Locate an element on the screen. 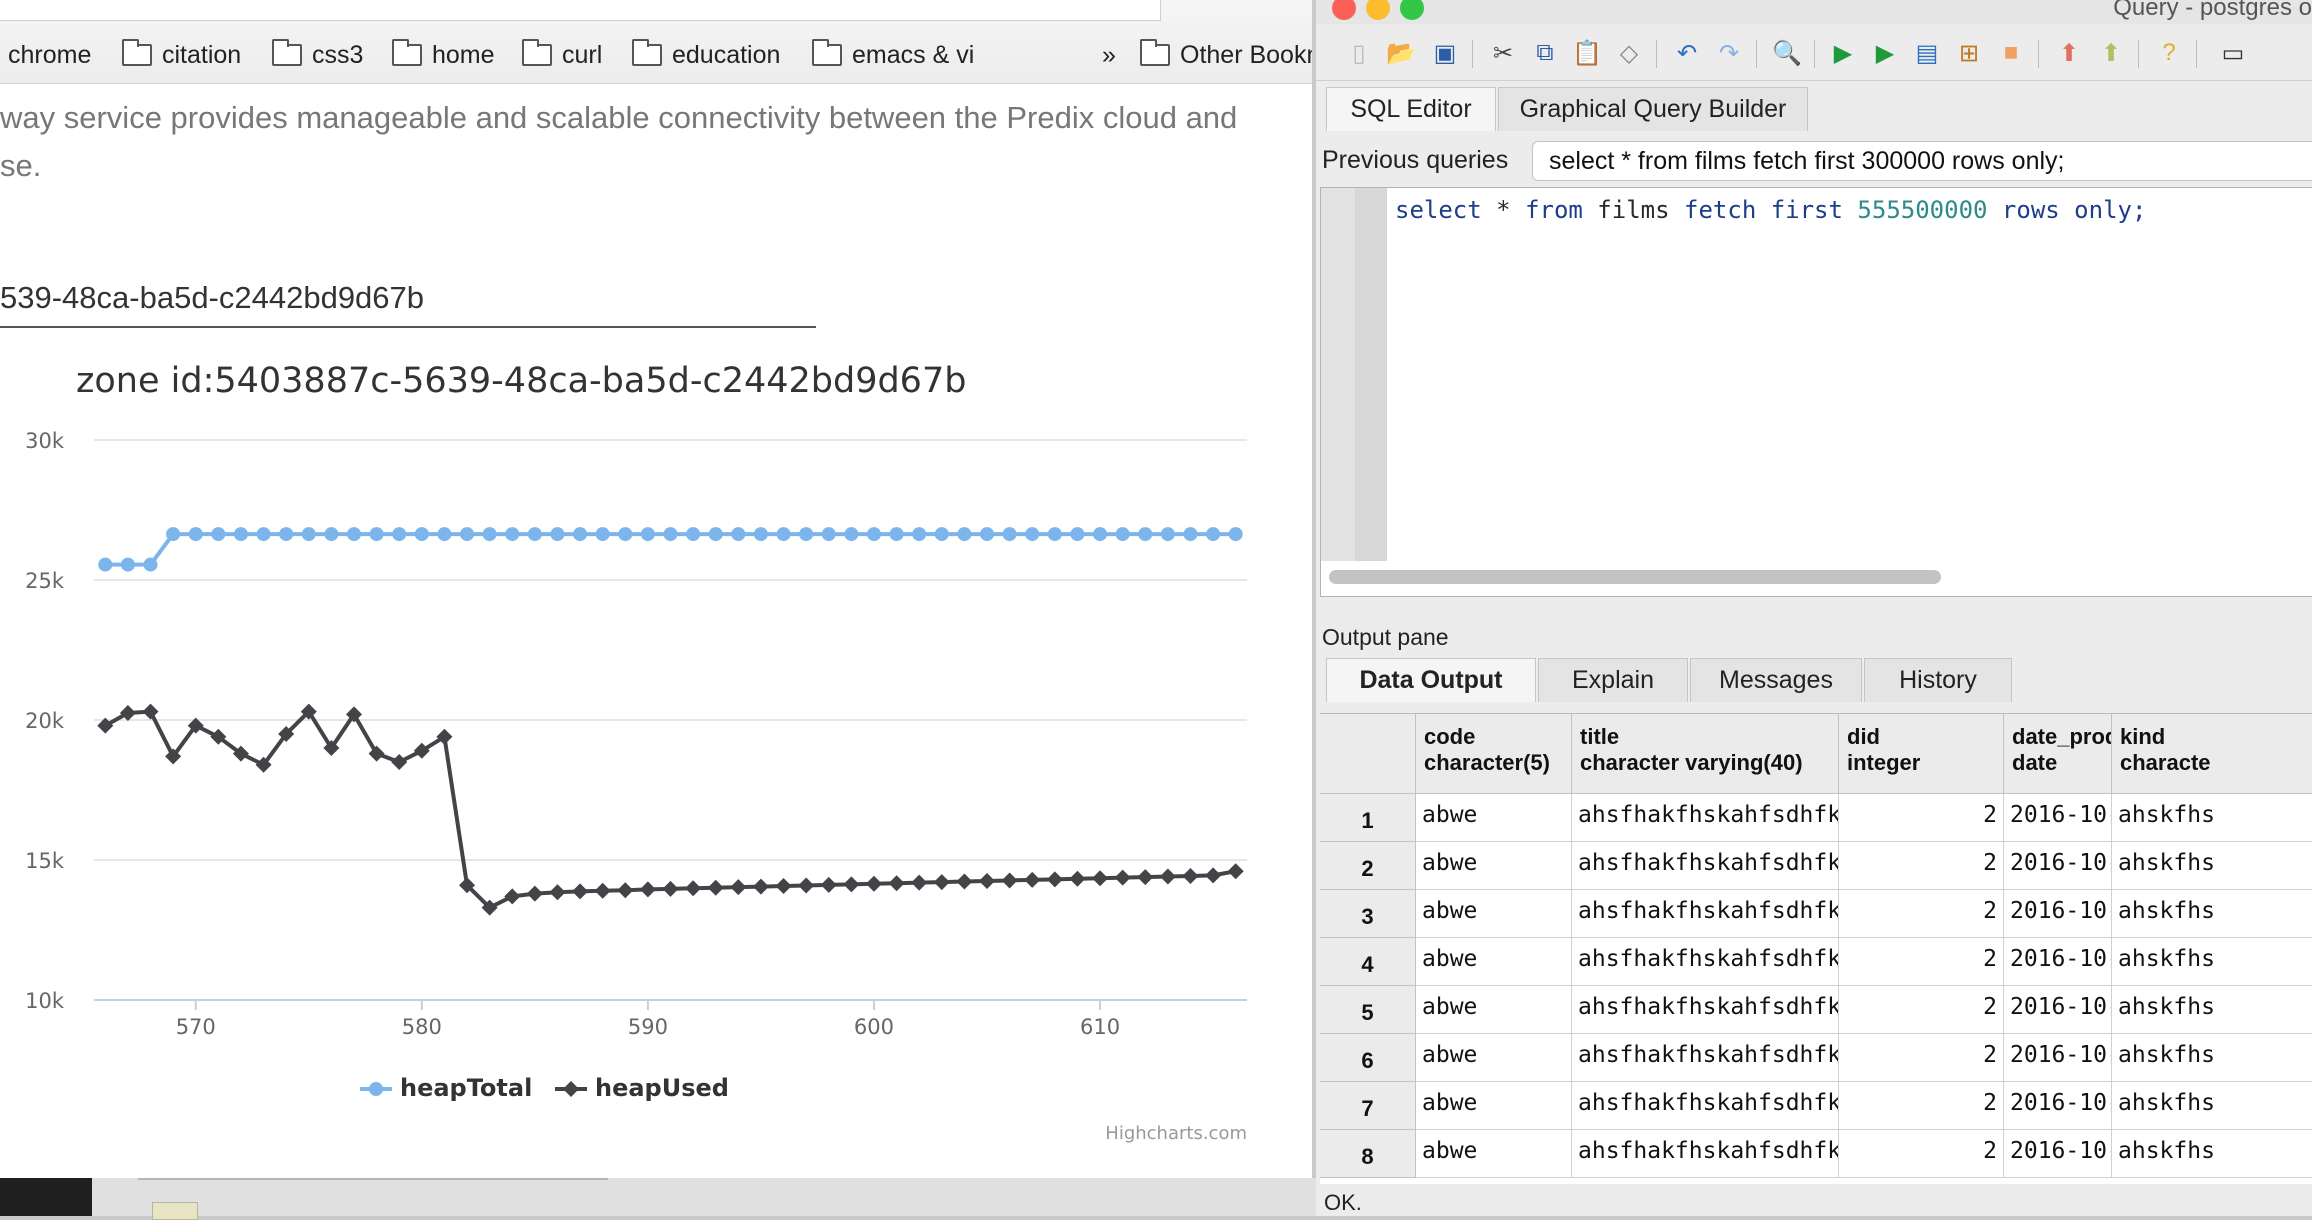 Image resolution: width=2312 pixels, height=1220 pixels. tab-sql-editor: SQL Editor is located at coordinates (1411, 109).